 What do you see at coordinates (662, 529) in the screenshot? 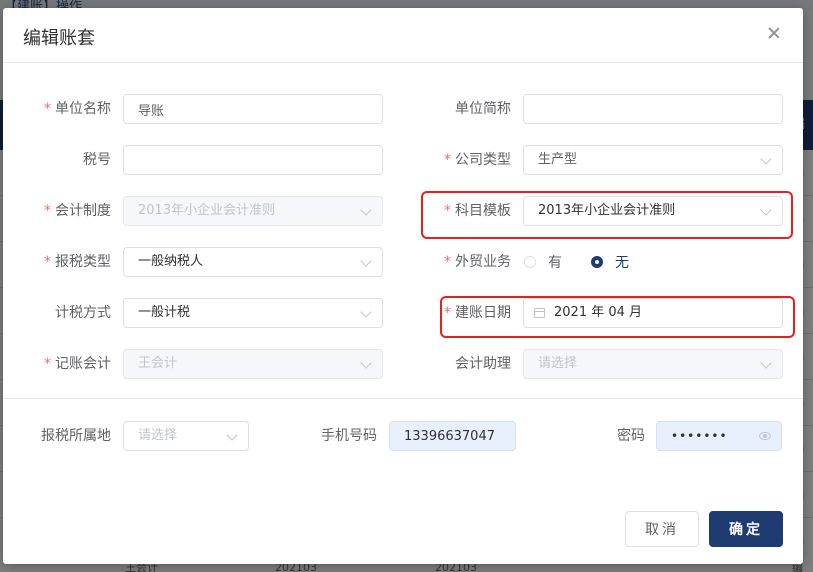
I see `cancel-button: 取消` at bounding box center [662, 529].